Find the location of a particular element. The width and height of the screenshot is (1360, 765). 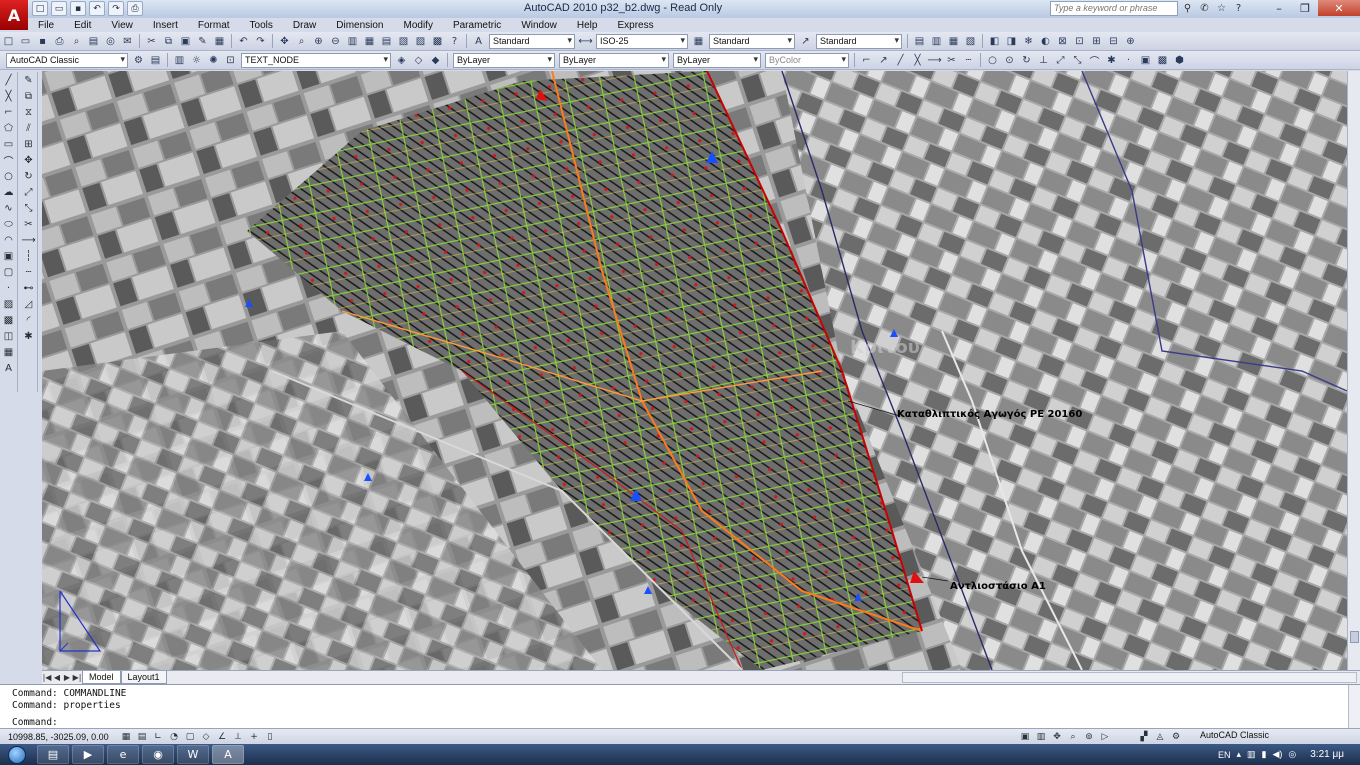

first-tab-arrow-icon: |◀ is located at coordinates (47, 677).